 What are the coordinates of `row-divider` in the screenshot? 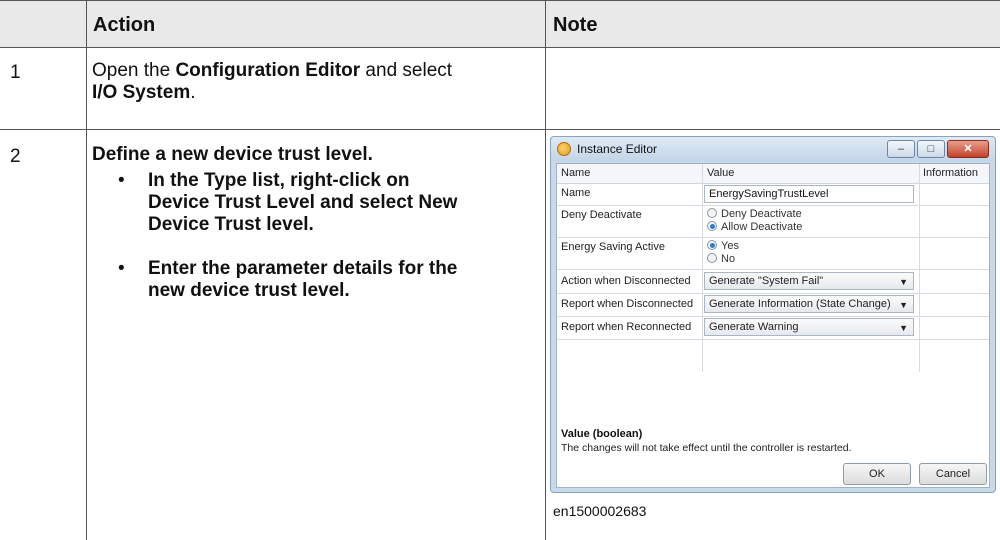 It's located at (500, 129).